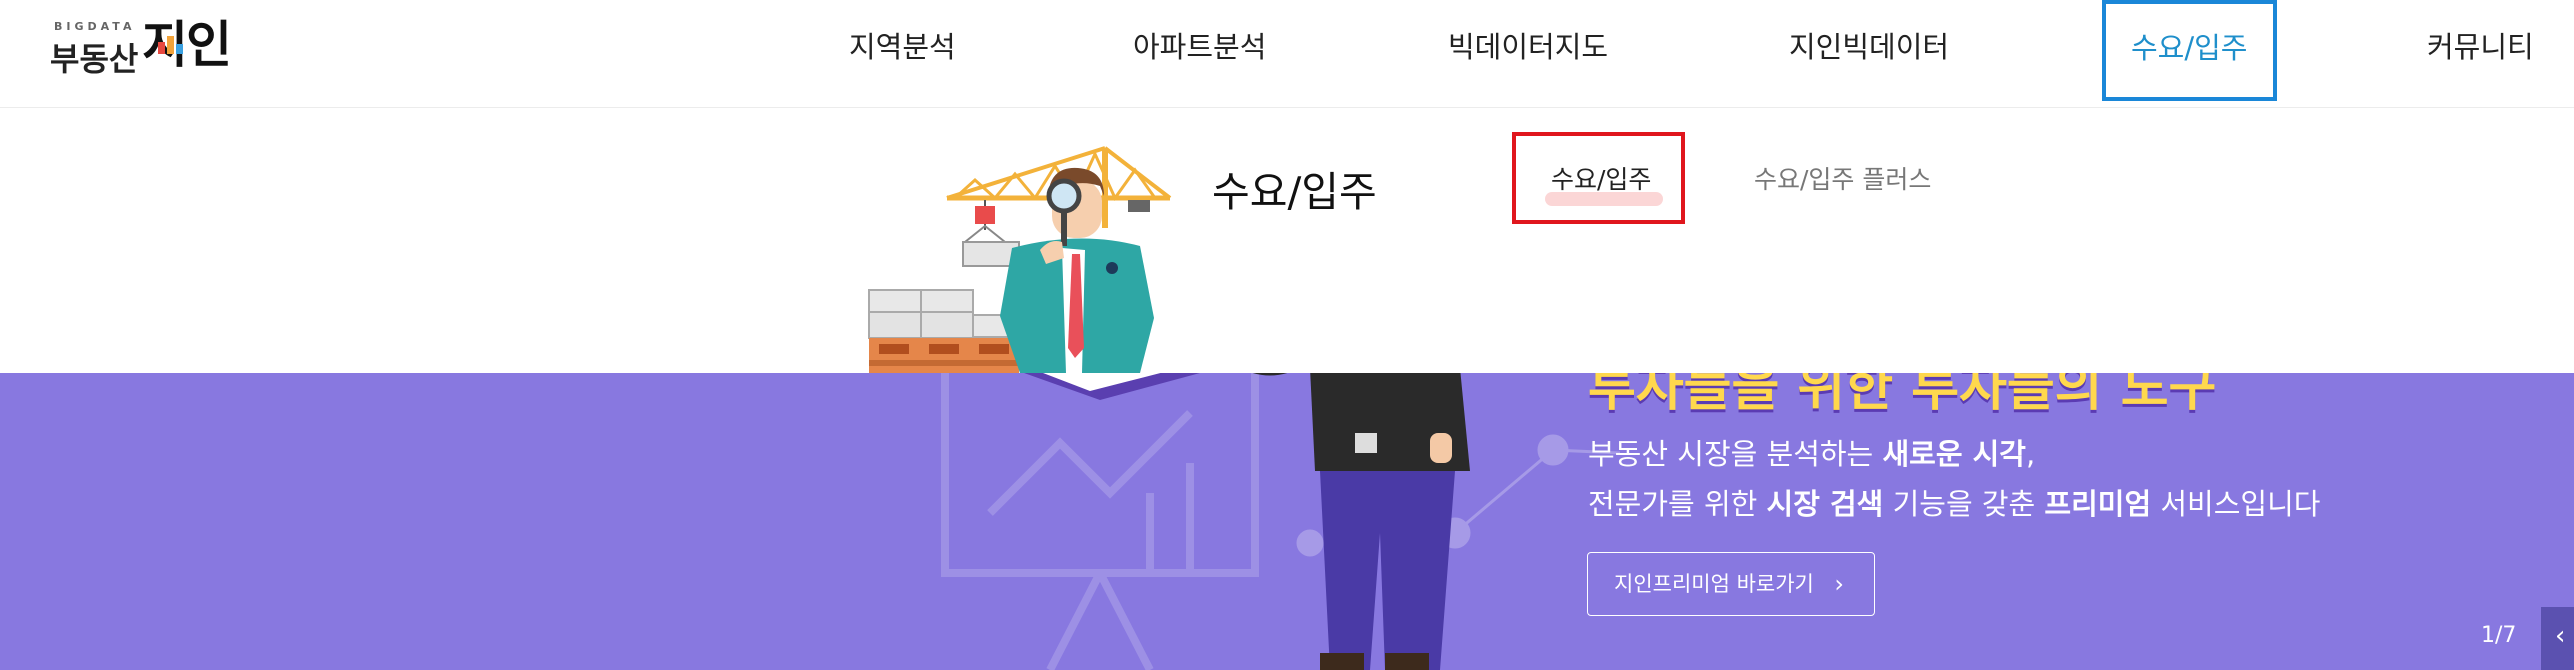  I want to click on hero-headline: 투자들을 위한 투자들의 도구, so click(1902, 395).